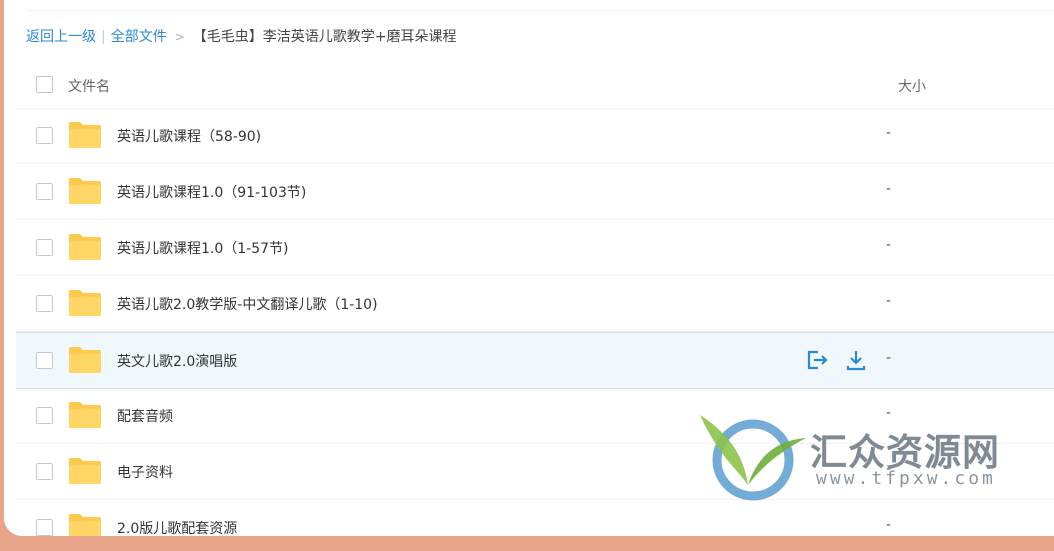 Image resolution: width=1054 pixels, height=551 pixels. Describe the element at coordinates (535, 360) in the screenshot. I see `file-row: 英文儿歌2.0演唱版 -` at that location.